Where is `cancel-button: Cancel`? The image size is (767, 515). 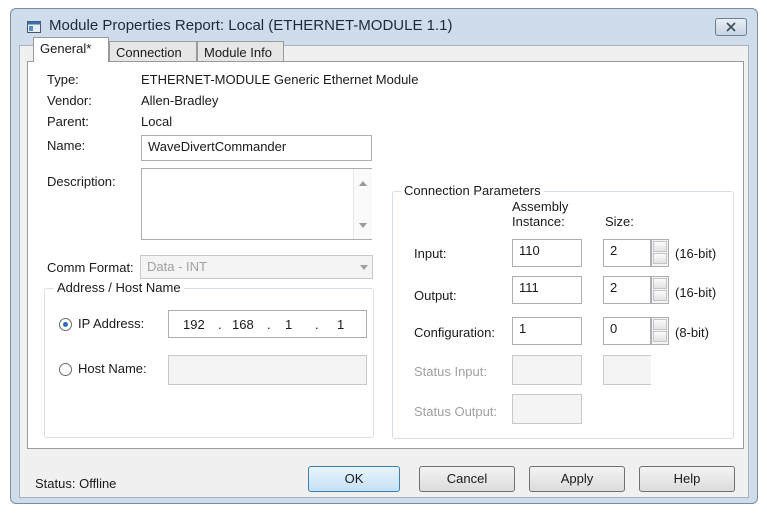 cancel-button: Cancel is located at coordinates (467, 479).